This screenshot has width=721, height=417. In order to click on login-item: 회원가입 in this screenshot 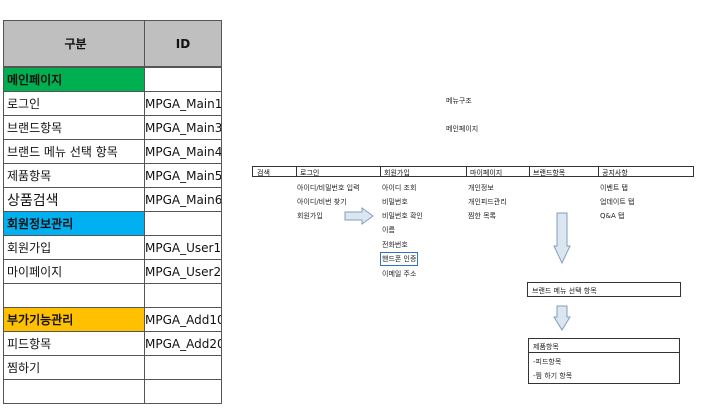, I will do `click(310, 216)`.